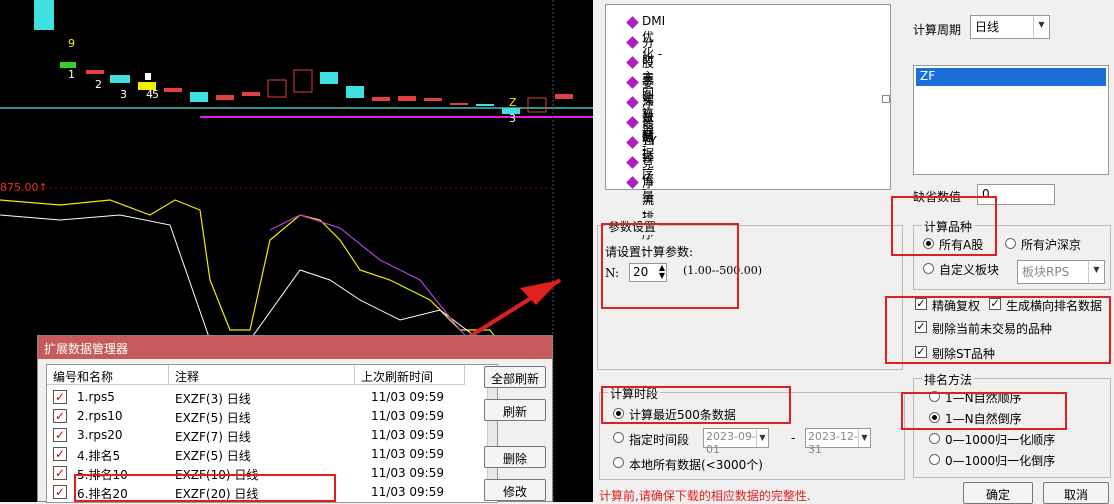 Image resolution: width=1114 pixels, height=504 pixels. Describe the element at coordinates (513, 102) in the screenshot. I see `chart-number: Z` at that location.